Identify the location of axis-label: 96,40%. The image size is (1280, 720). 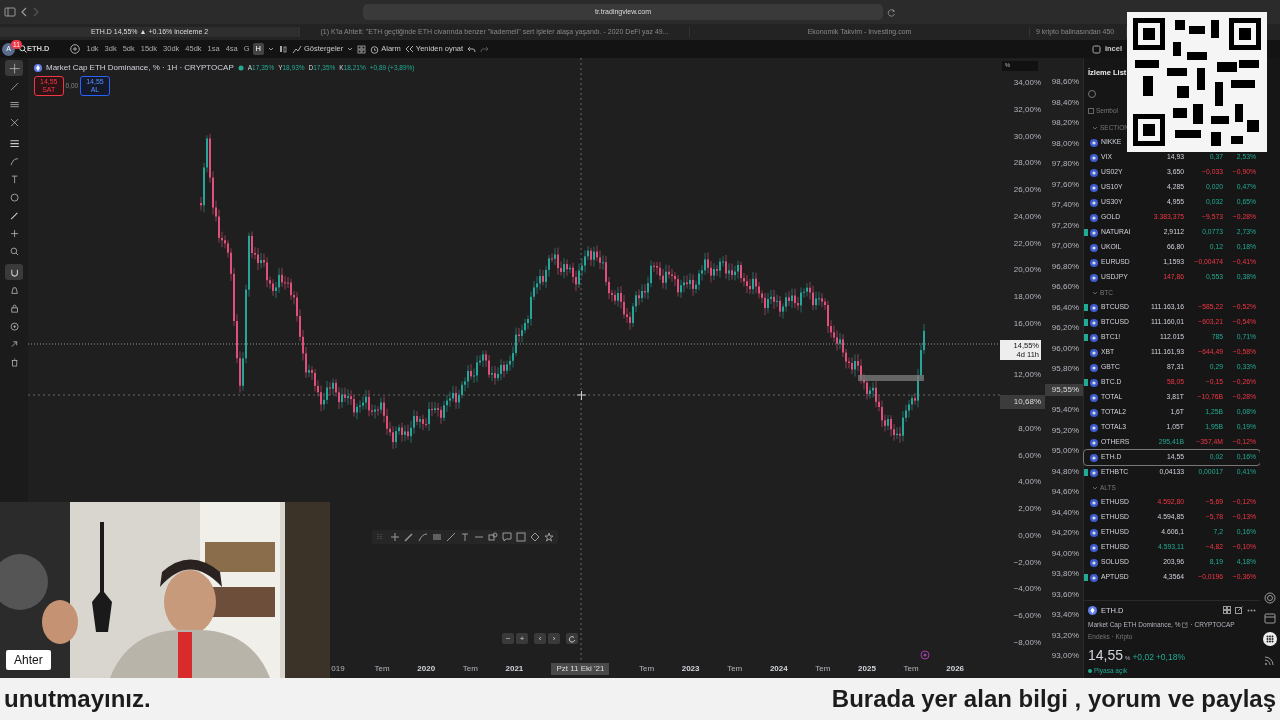
(1065, 307).